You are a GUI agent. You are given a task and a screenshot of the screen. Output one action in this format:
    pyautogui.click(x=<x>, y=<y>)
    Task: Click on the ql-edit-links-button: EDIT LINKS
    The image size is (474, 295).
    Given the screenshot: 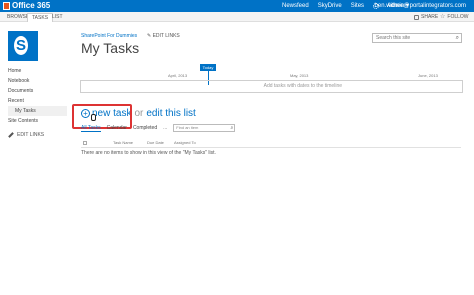 What is the action you would take?
    pyautogui.click(x=40, y=135)
    